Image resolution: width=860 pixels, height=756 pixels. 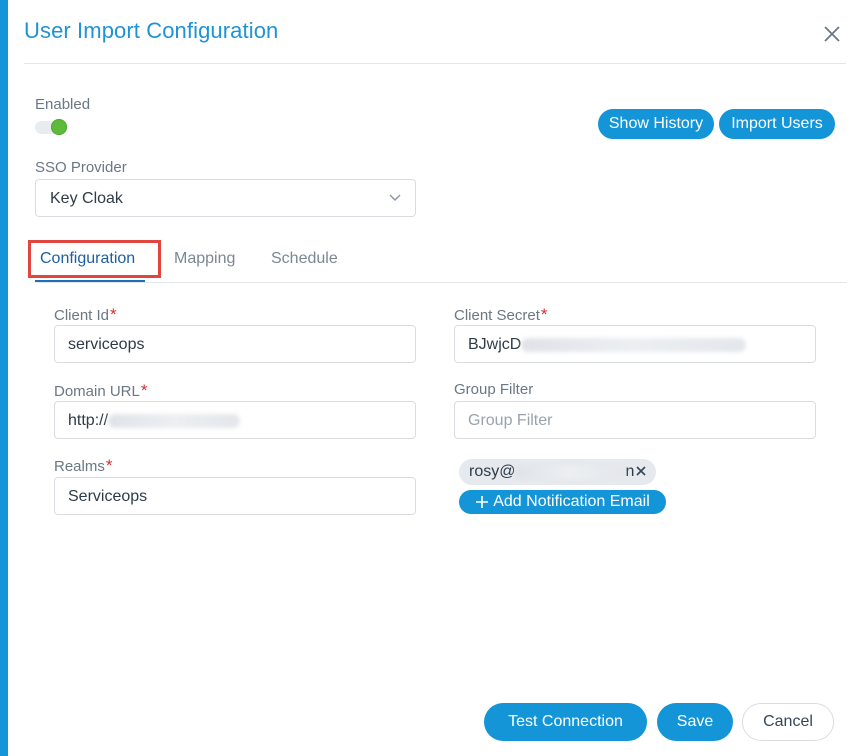 What do you see at coordinates (570, 472) in the screenshot?
I see `redacted-email` at bounding box center [570, 472].